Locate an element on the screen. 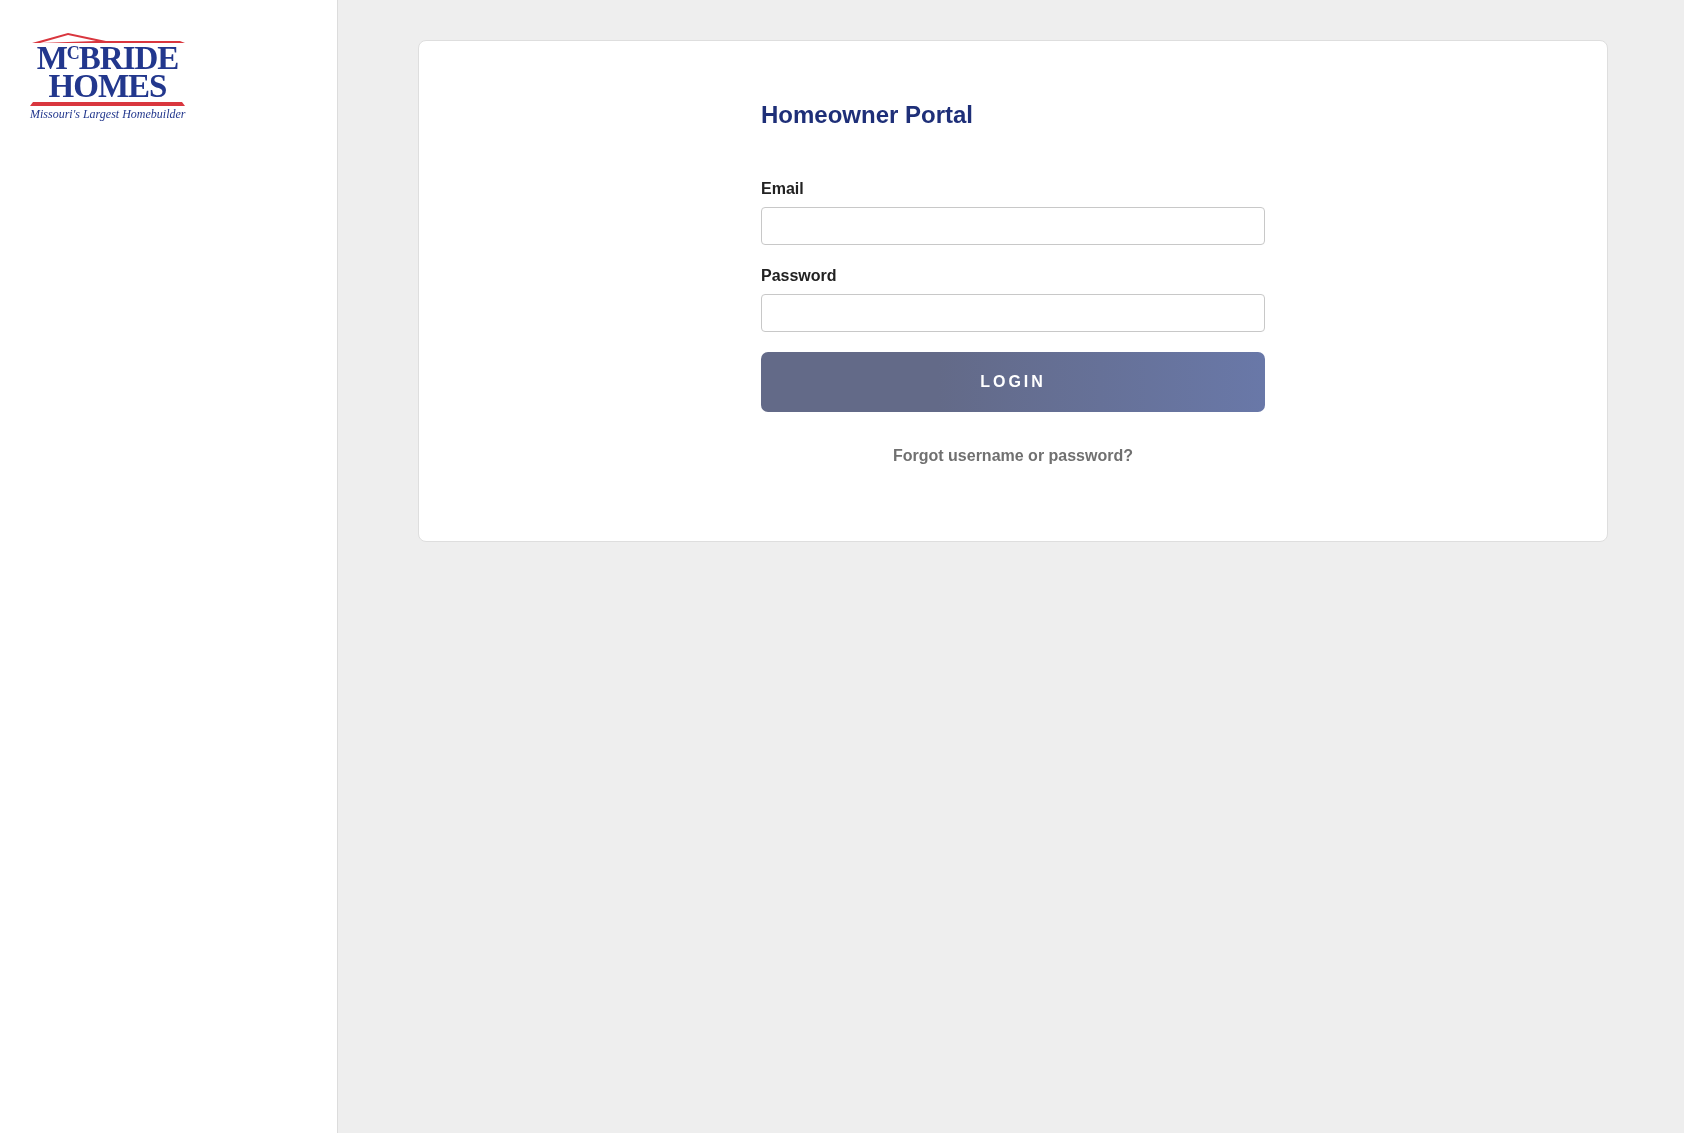 The height and width of the screenshot is (1133, 1684). field-label: Email is located at coordinates (783, 189).